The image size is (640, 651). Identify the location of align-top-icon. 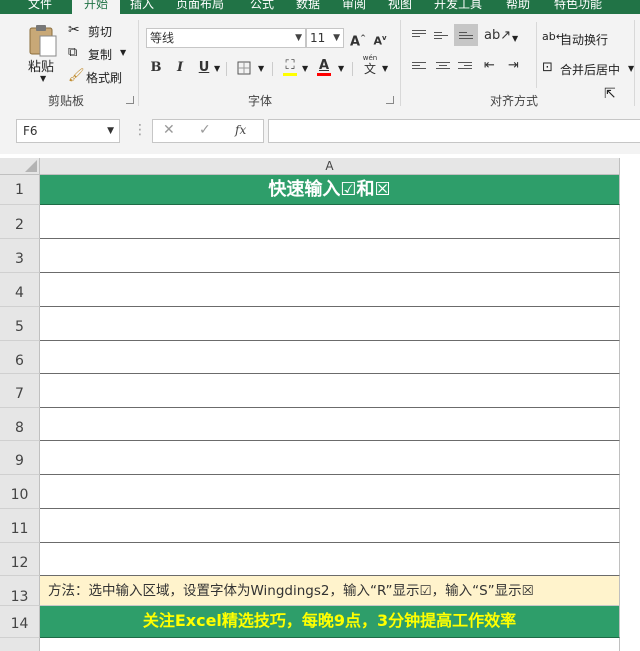
(419, 36).